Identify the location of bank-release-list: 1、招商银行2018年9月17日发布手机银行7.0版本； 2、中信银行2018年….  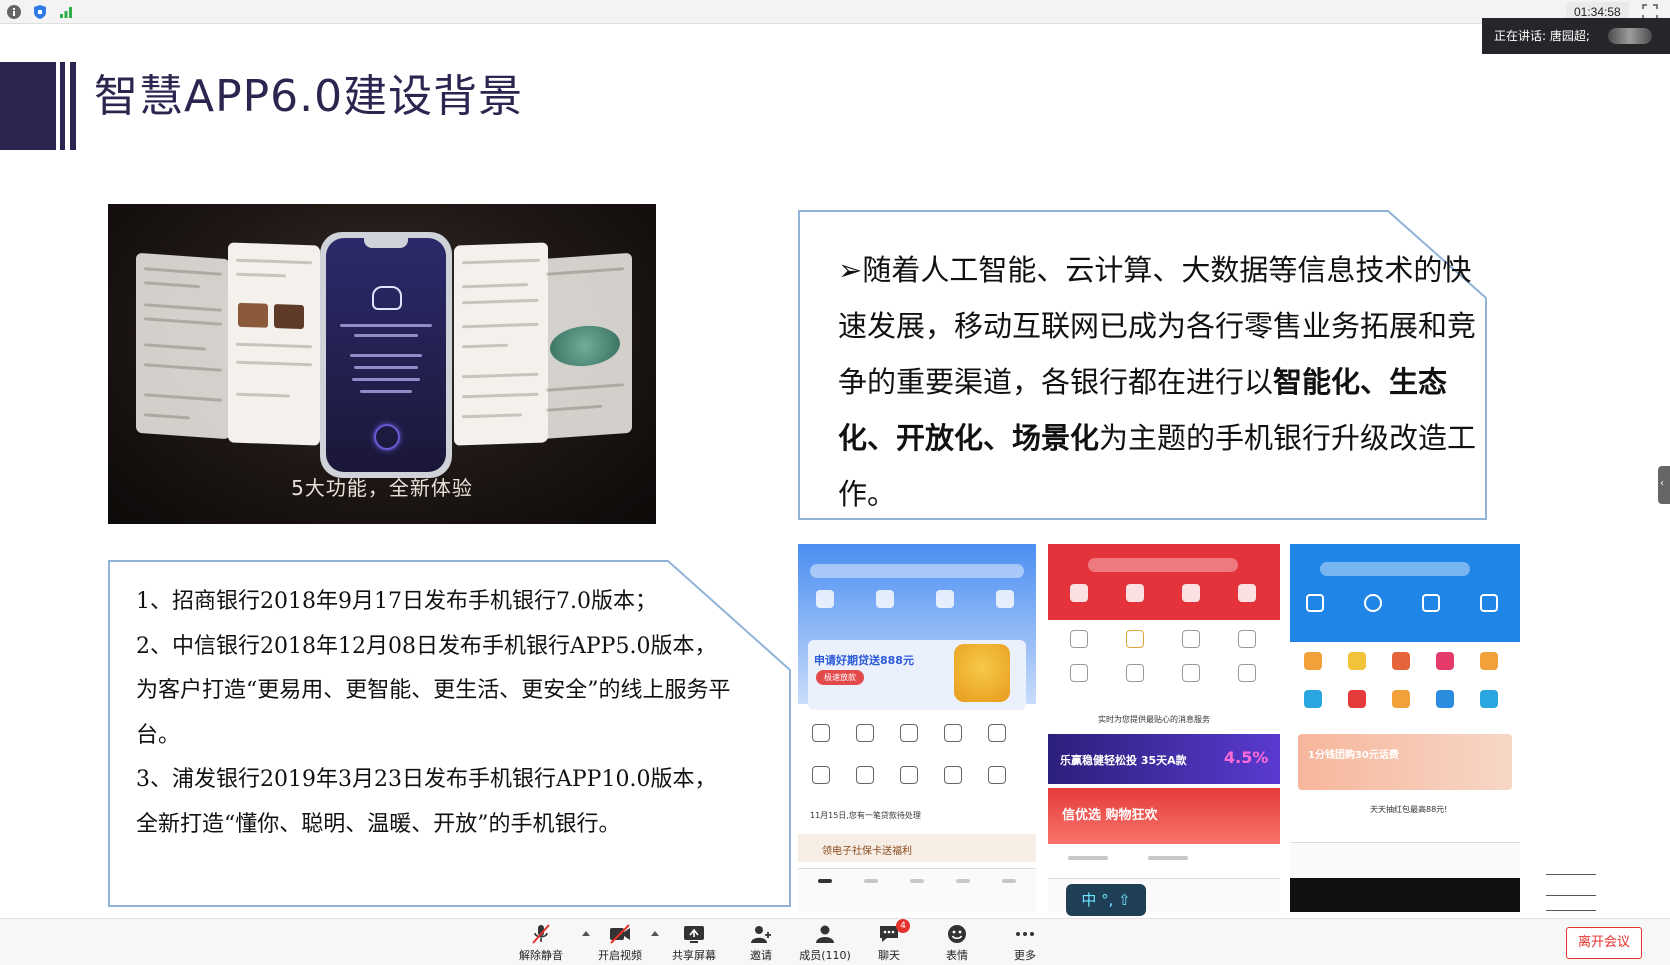
(450, 734).